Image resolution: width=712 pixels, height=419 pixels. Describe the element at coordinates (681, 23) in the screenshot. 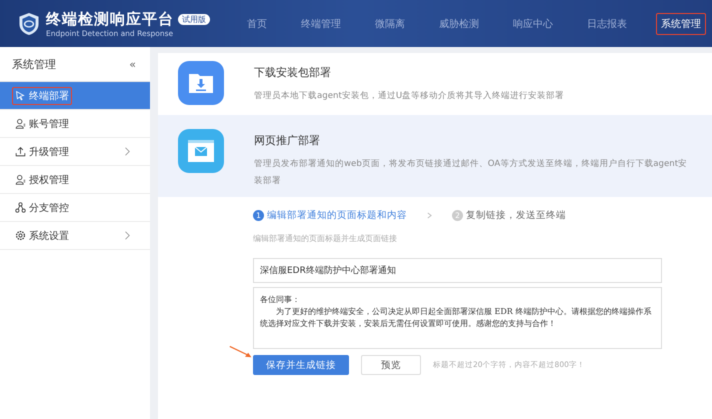

I see `nav-tab: 系统管理` at that location.